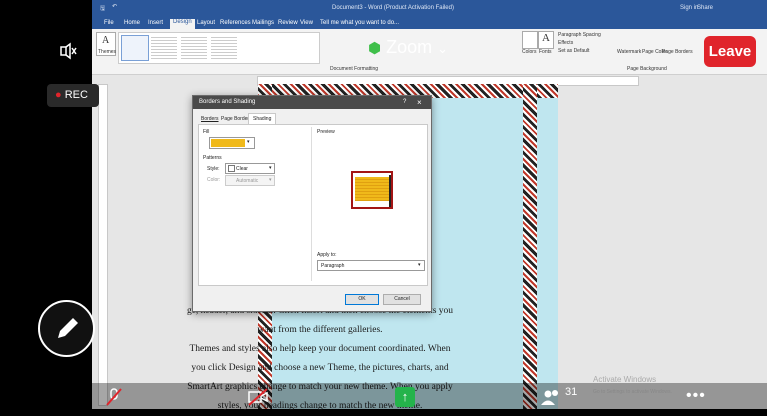 The width and height of the screenshot is (767, 416). I want to click on video-button, so click(258, 397).